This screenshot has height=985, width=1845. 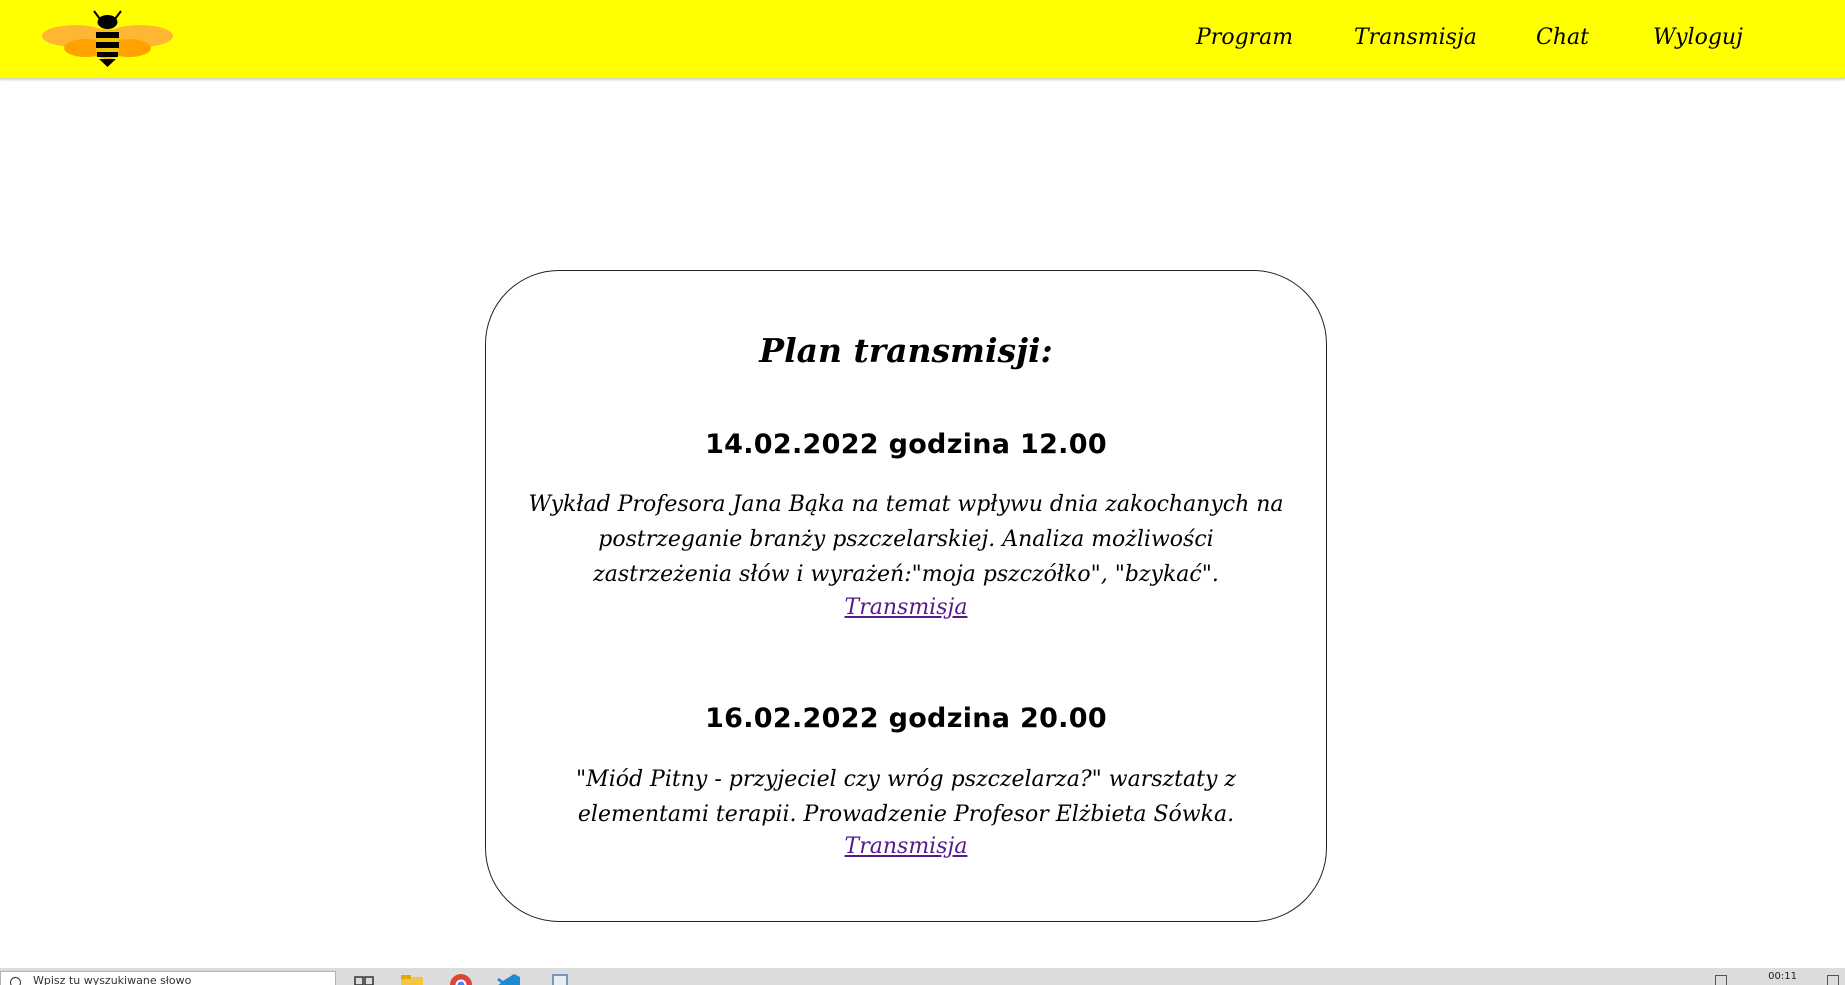 I want to click on taskbar-clock: 00:11, so click(x=1782, y=976).